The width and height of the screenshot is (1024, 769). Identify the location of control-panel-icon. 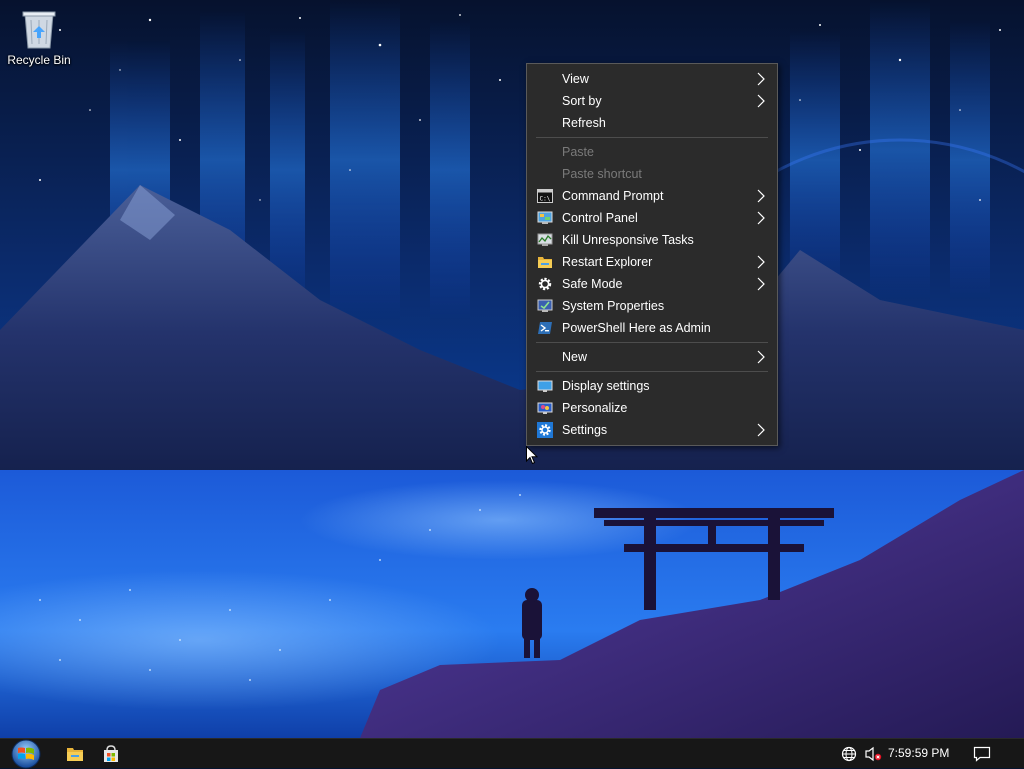
(545, 217).